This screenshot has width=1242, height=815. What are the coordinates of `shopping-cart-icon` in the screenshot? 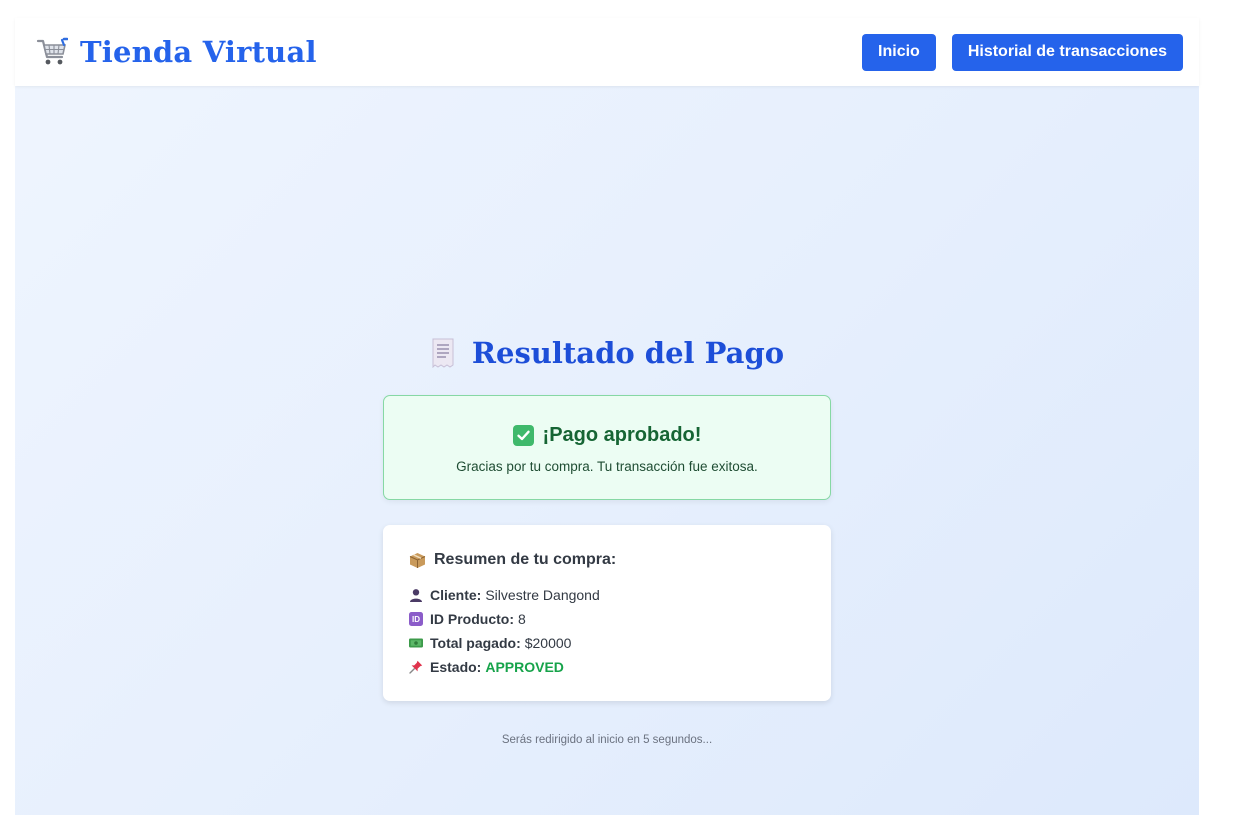 It's located at (52, 51).